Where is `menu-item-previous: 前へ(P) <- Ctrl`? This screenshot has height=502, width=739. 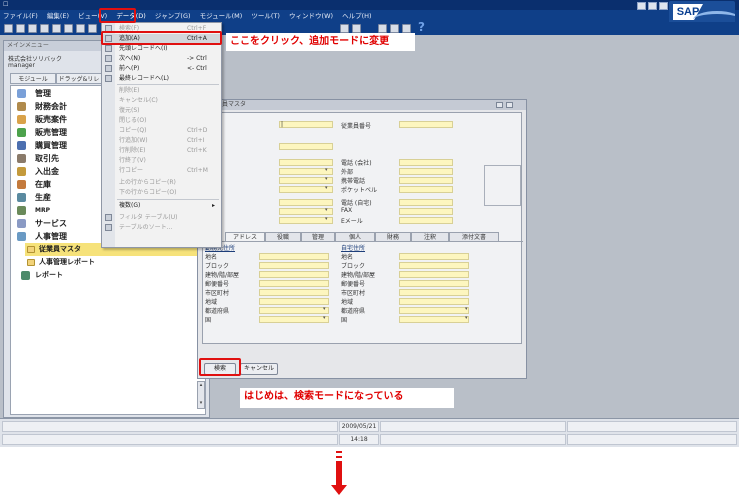 menu-item-previous: 前へ(P) <- Ctrl is located at coordinates (161, 68).